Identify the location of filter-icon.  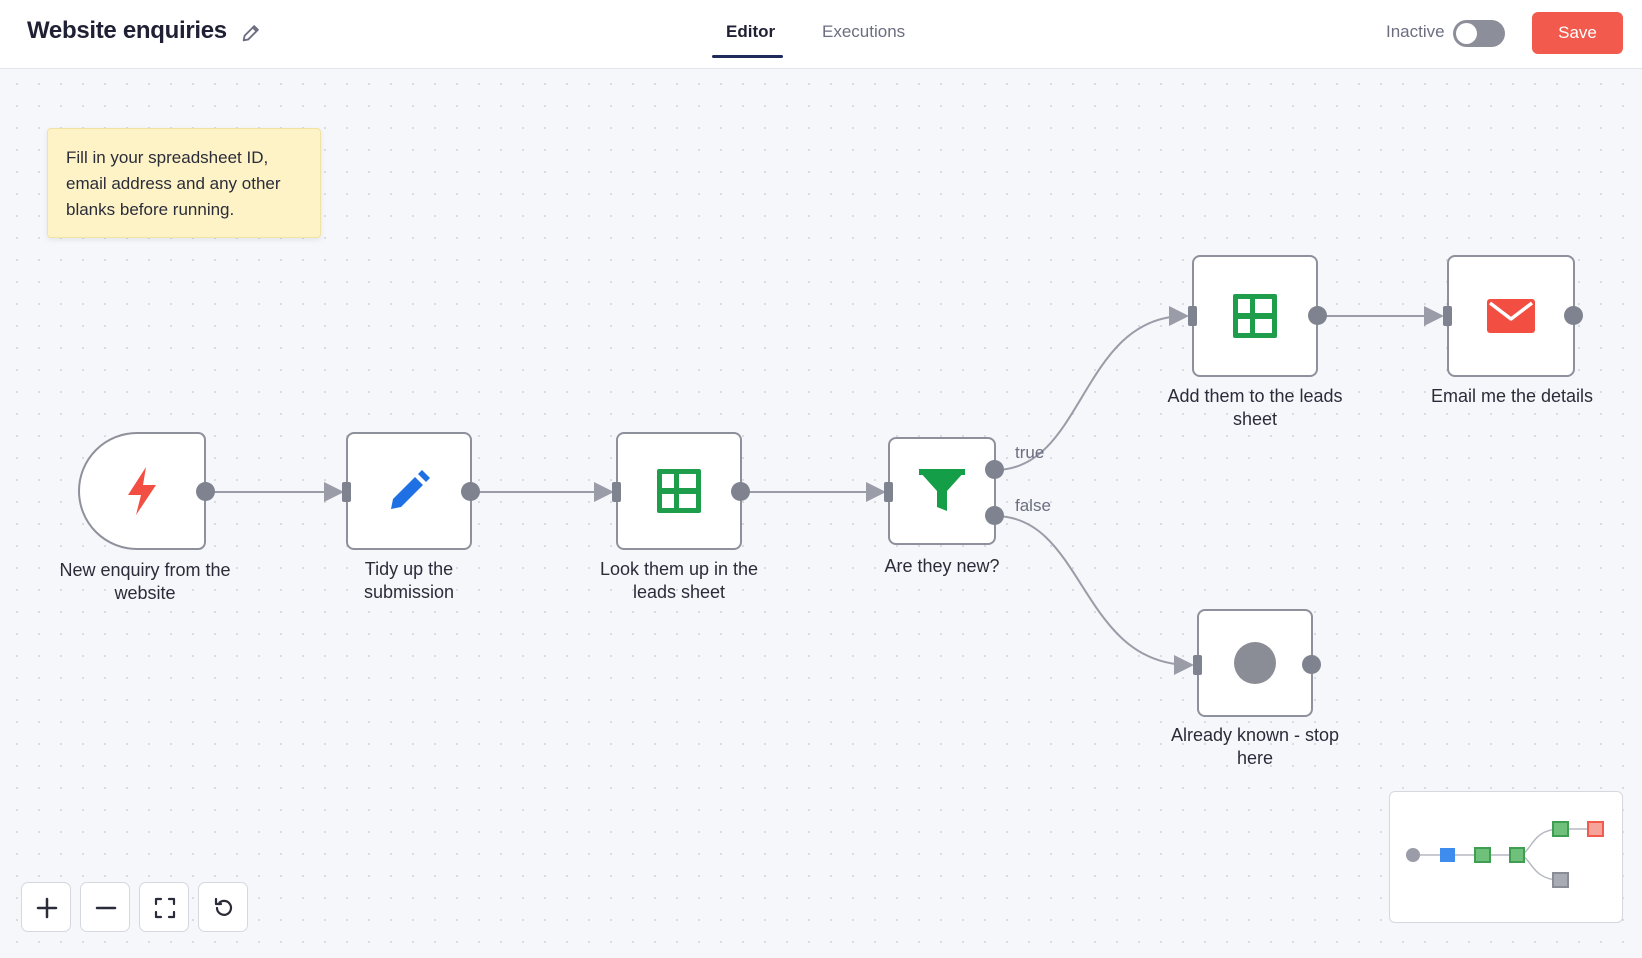
(942, 490).